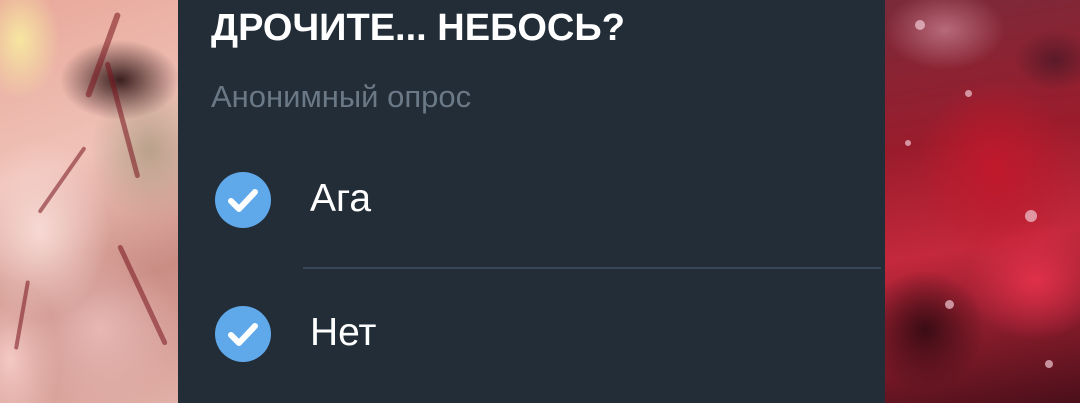 This screenshot has width=1080, height=403. Describe the element at coordinates (341, 198) in the screenshot. I see `poll-option-label: Ага` at that location.